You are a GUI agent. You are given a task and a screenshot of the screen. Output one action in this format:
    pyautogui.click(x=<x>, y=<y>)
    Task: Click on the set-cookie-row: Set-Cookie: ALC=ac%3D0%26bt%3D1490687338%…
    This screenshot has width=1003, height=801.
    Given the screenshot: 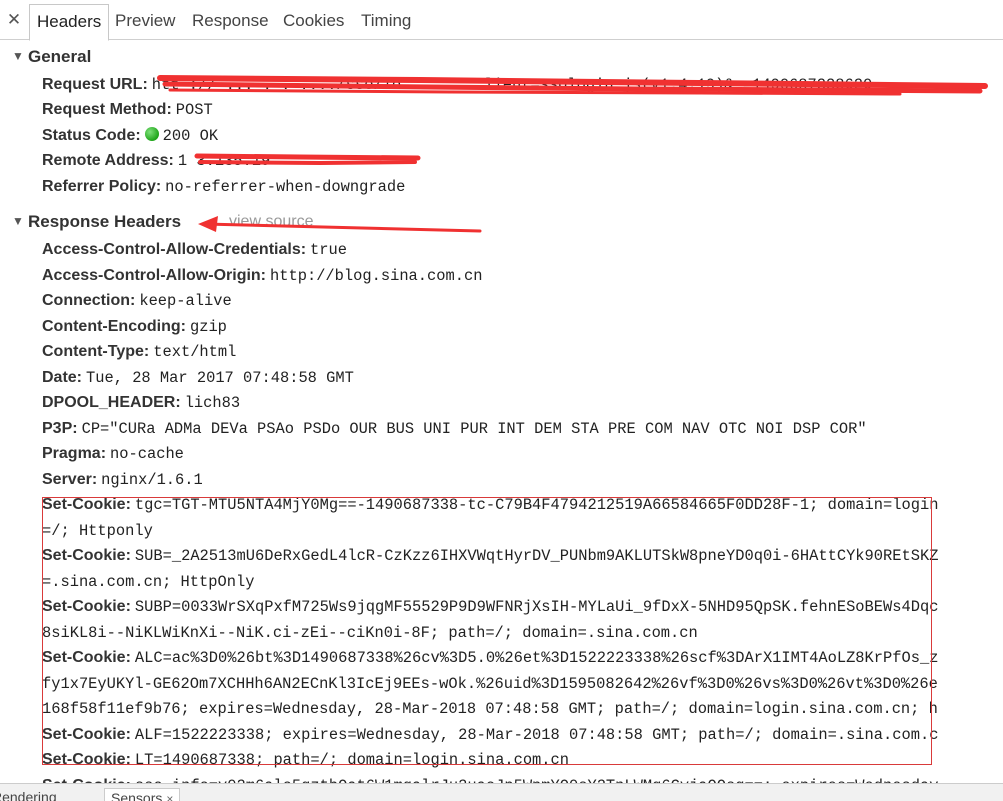 What is the action you would take?
    pyautogui.click(x=490, y=658)
    